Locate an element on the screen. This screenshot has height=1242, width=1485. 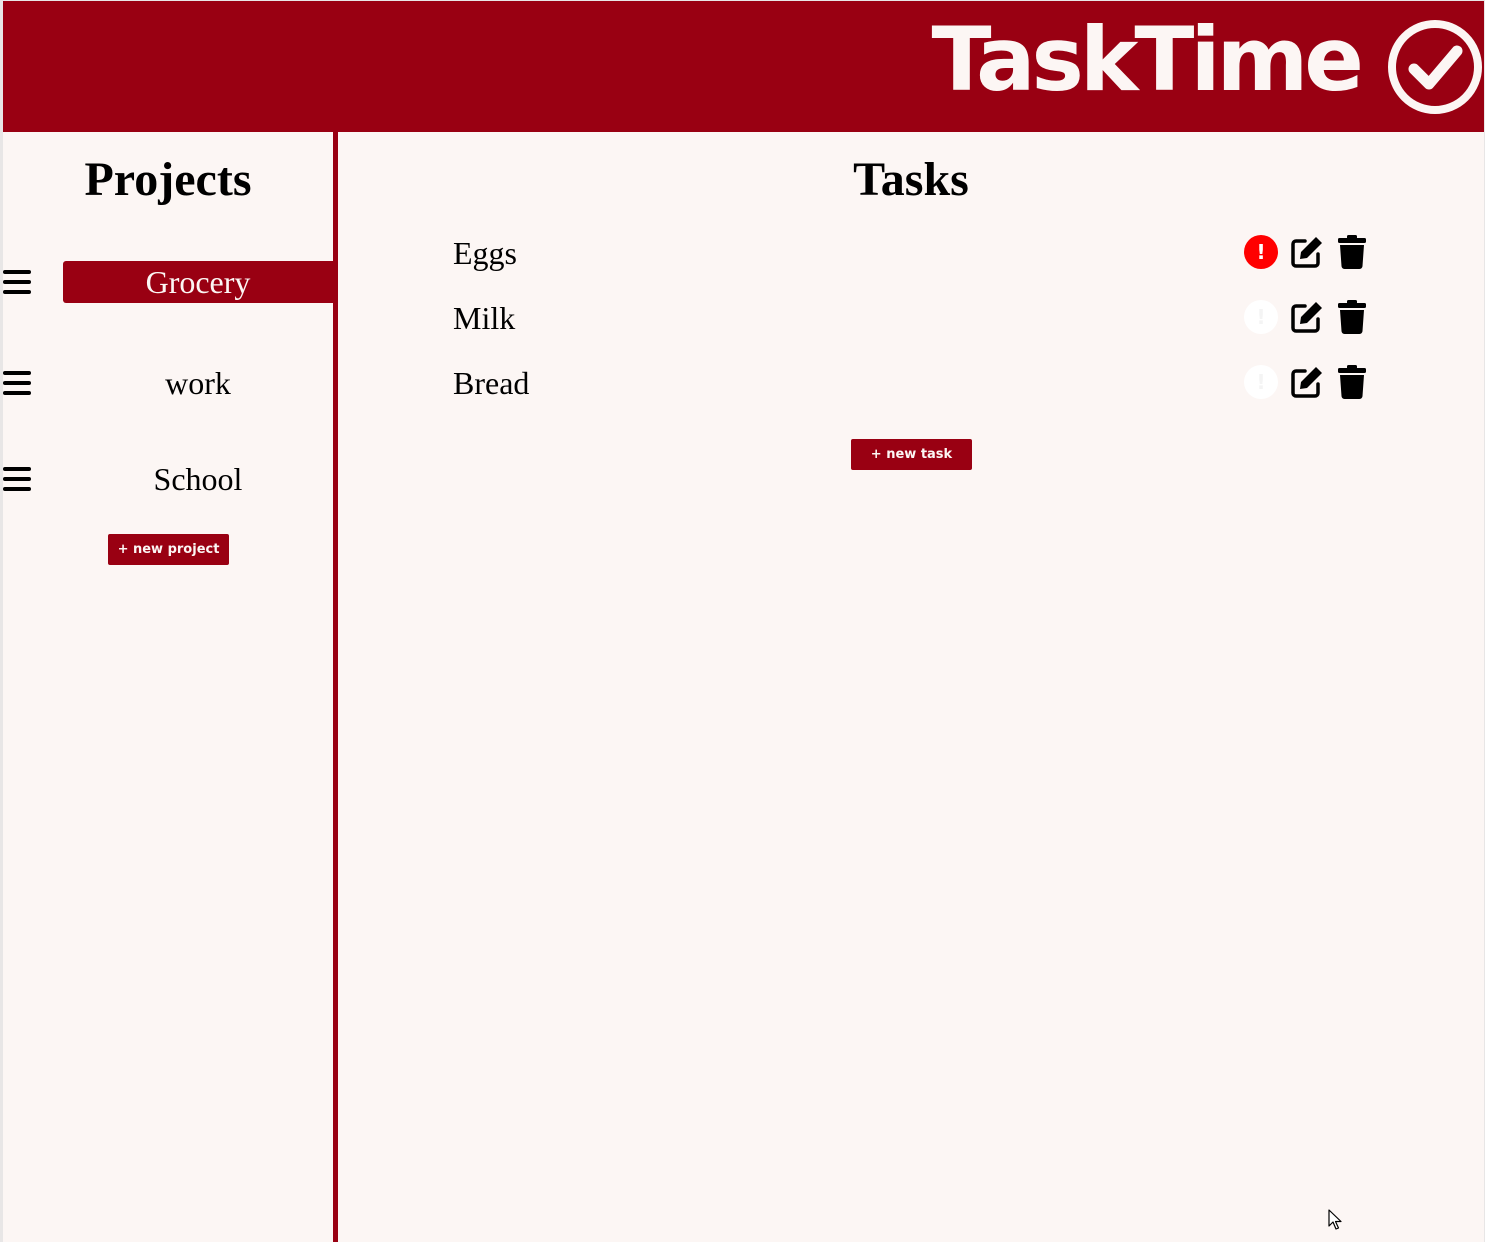
task-row: Milk ! is located at coordinates (911, 318).